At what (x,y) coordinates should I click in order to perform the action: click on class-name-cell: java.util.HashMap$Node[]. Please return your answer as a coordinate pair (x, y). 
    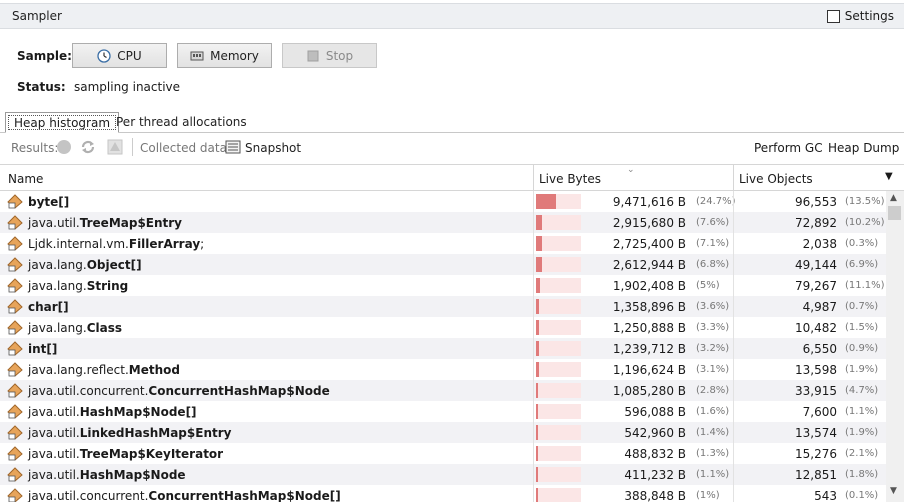
    Looking at the image, I should click on (102, 411).